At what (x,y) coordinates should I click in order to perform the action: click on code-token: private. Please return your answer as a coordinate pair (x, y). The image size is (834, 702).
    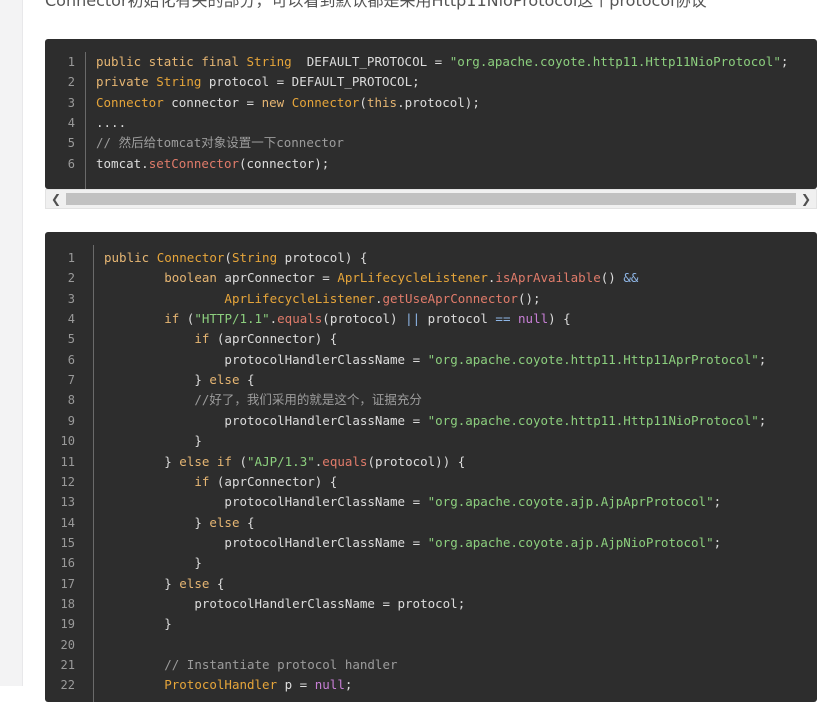
    Looking at the image, I should click on (126, 82).